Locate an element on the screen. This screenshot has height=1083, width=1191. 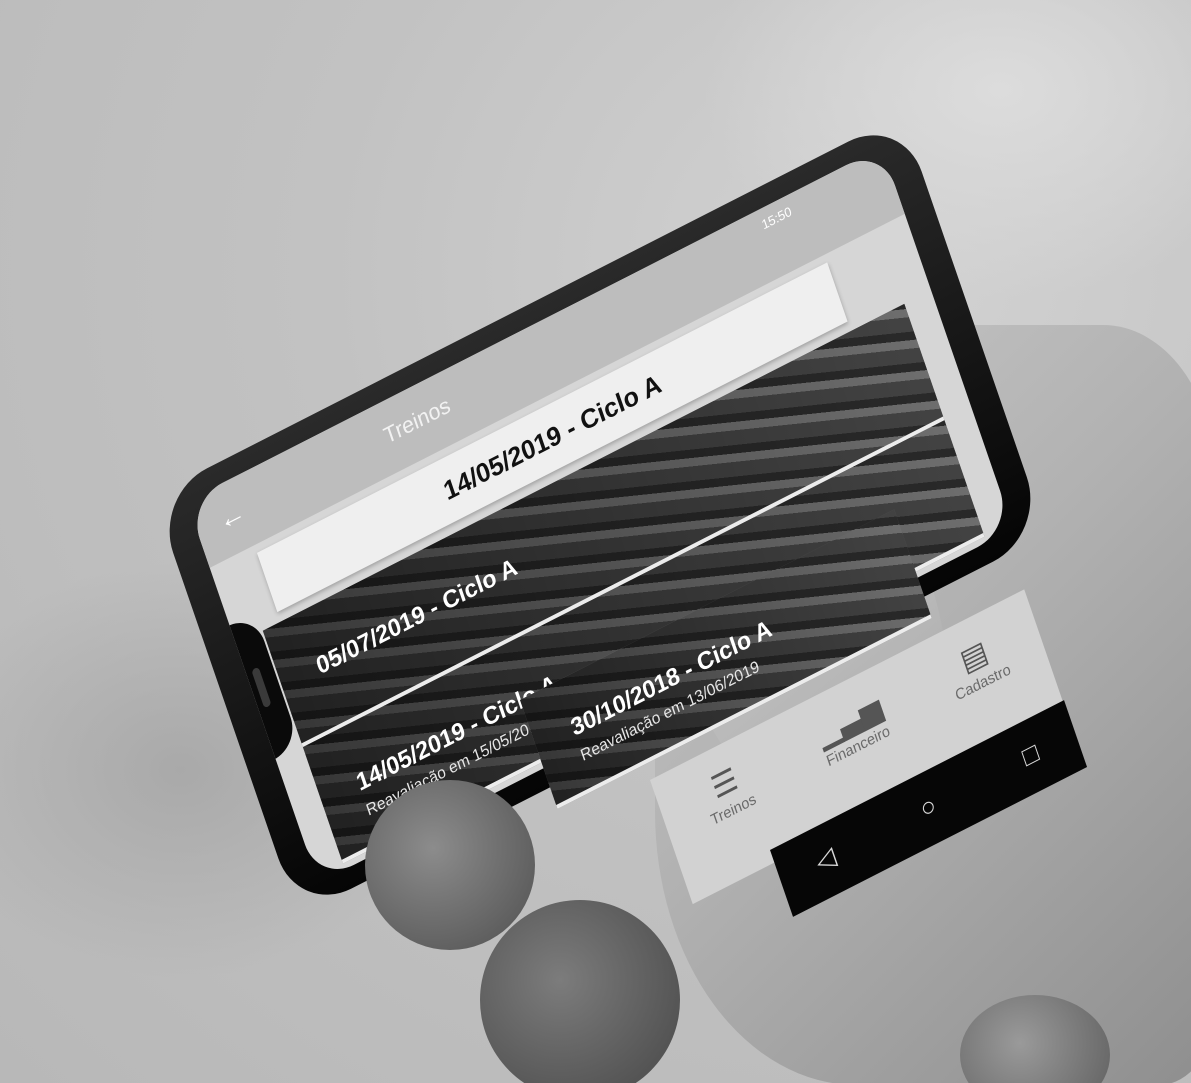
status-time: 15:50 is located at coordinates (776, 218).